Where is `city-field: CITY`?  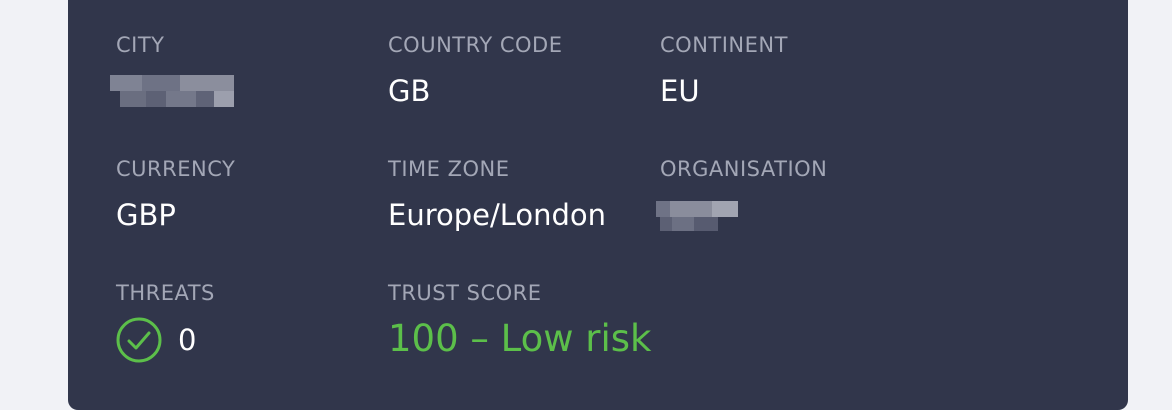 city-field: CITY is located at coordinates (178, 70).